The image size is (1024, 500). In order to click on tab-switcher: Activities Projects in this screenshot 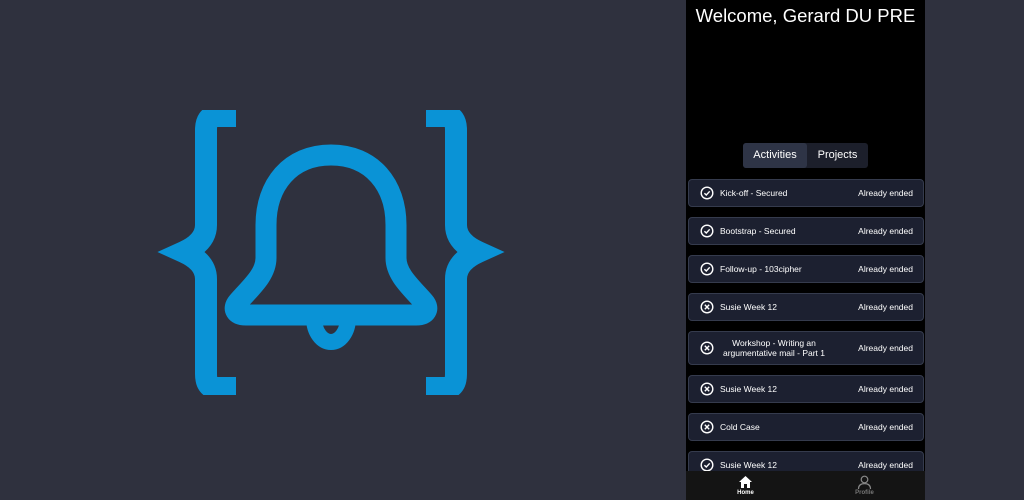, I will do `click(805, 155)`.